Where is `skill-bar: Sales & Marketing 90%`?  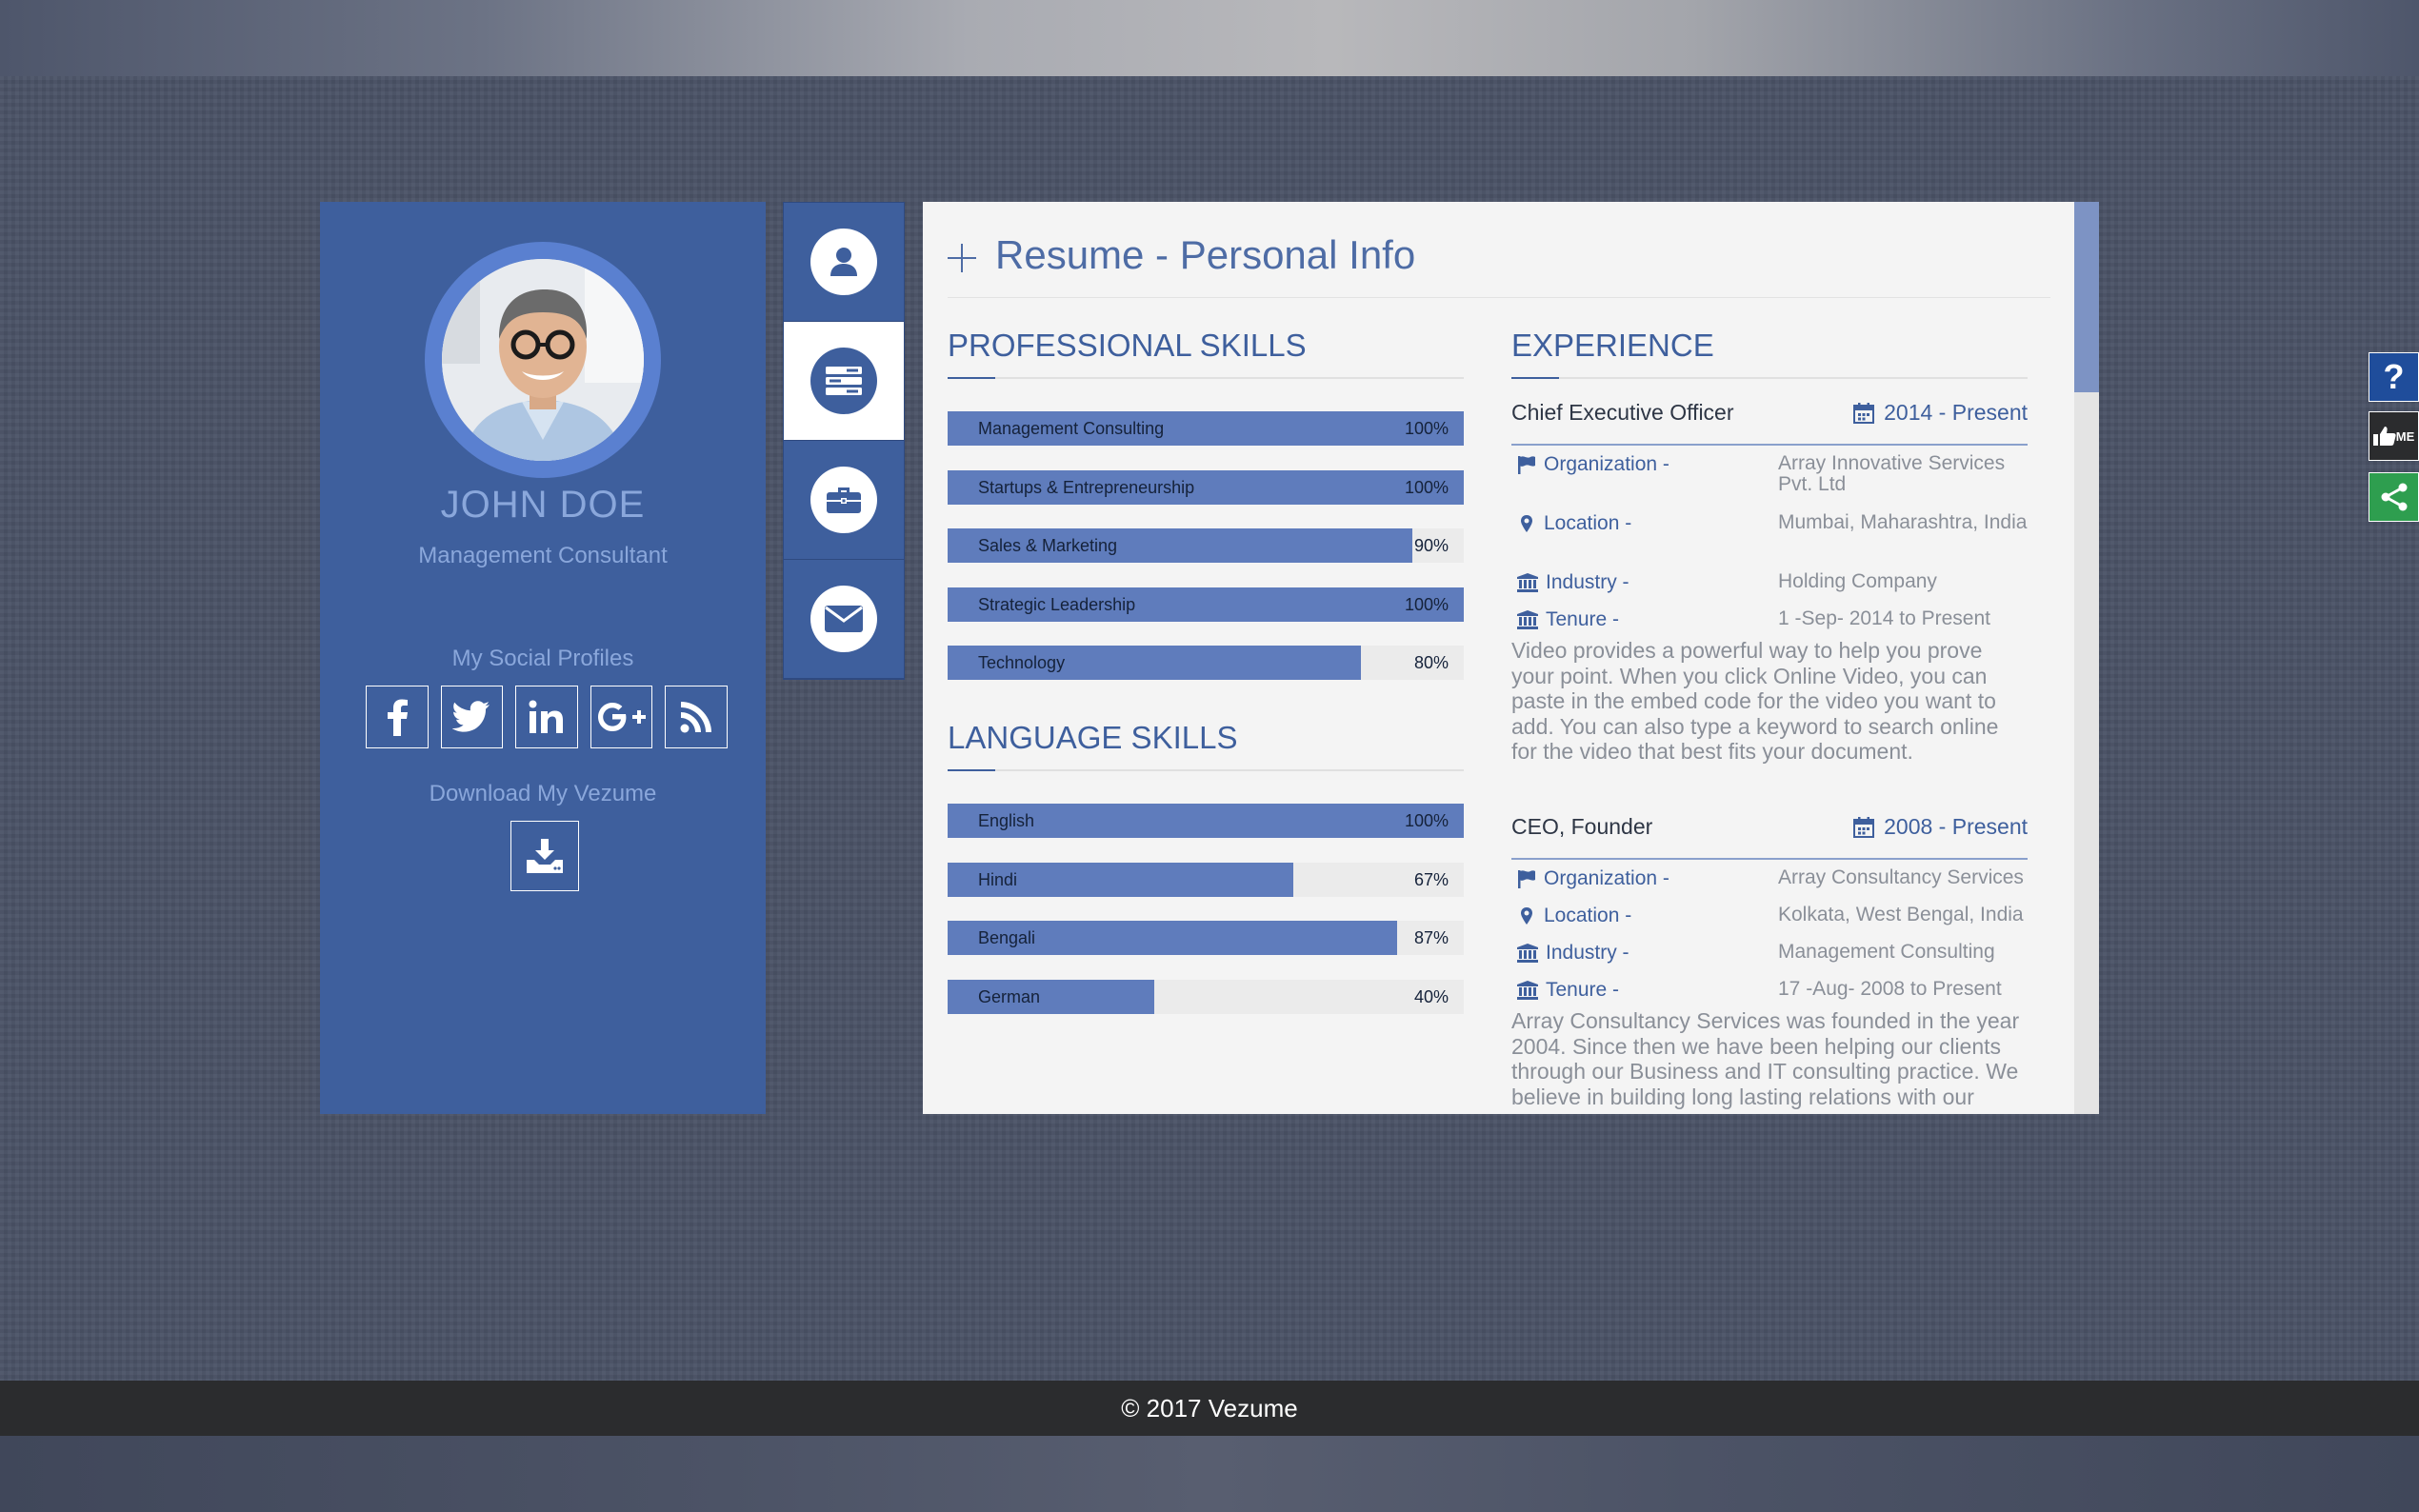 skill-bar: Sales & Marketing 90% is located at coordinates (1206, 545).